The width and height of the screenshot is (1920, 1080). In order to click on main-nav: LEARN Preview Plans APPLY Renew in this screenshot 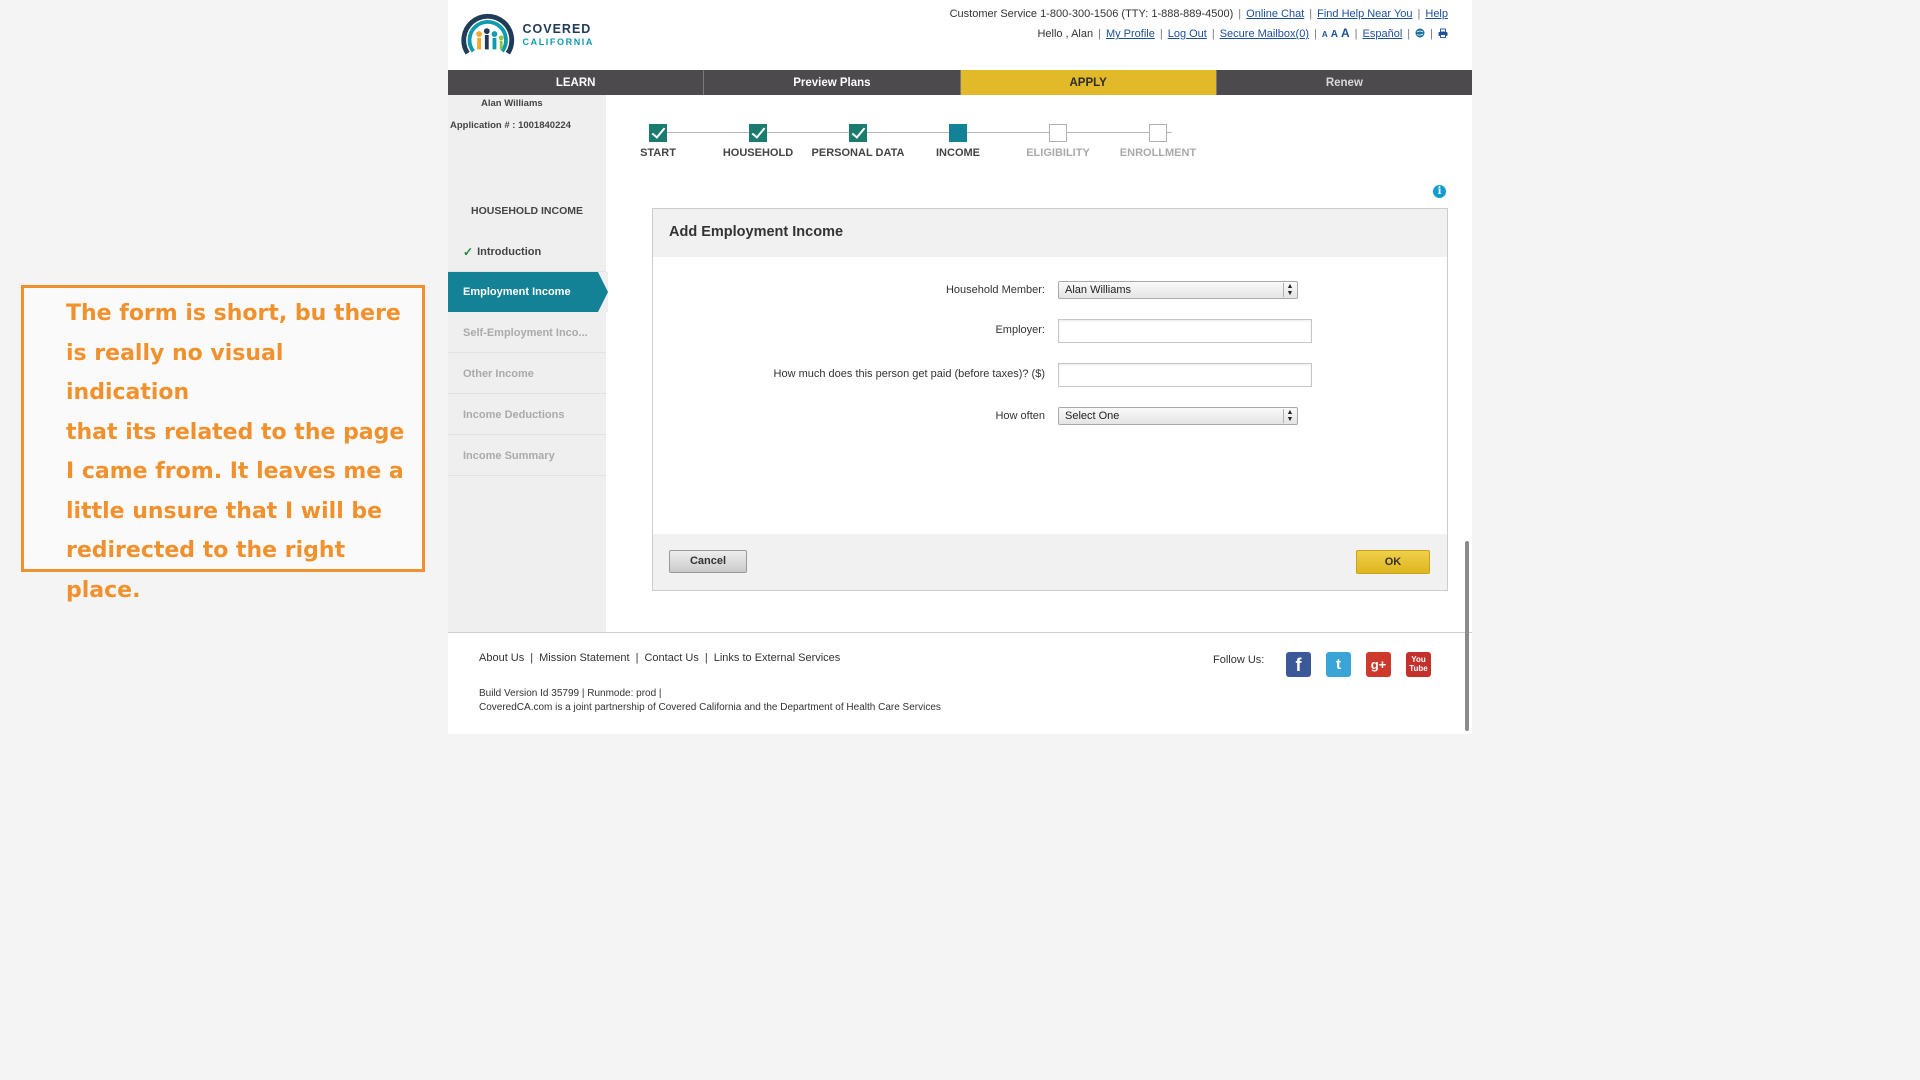, I will do `click(960, 82)`.